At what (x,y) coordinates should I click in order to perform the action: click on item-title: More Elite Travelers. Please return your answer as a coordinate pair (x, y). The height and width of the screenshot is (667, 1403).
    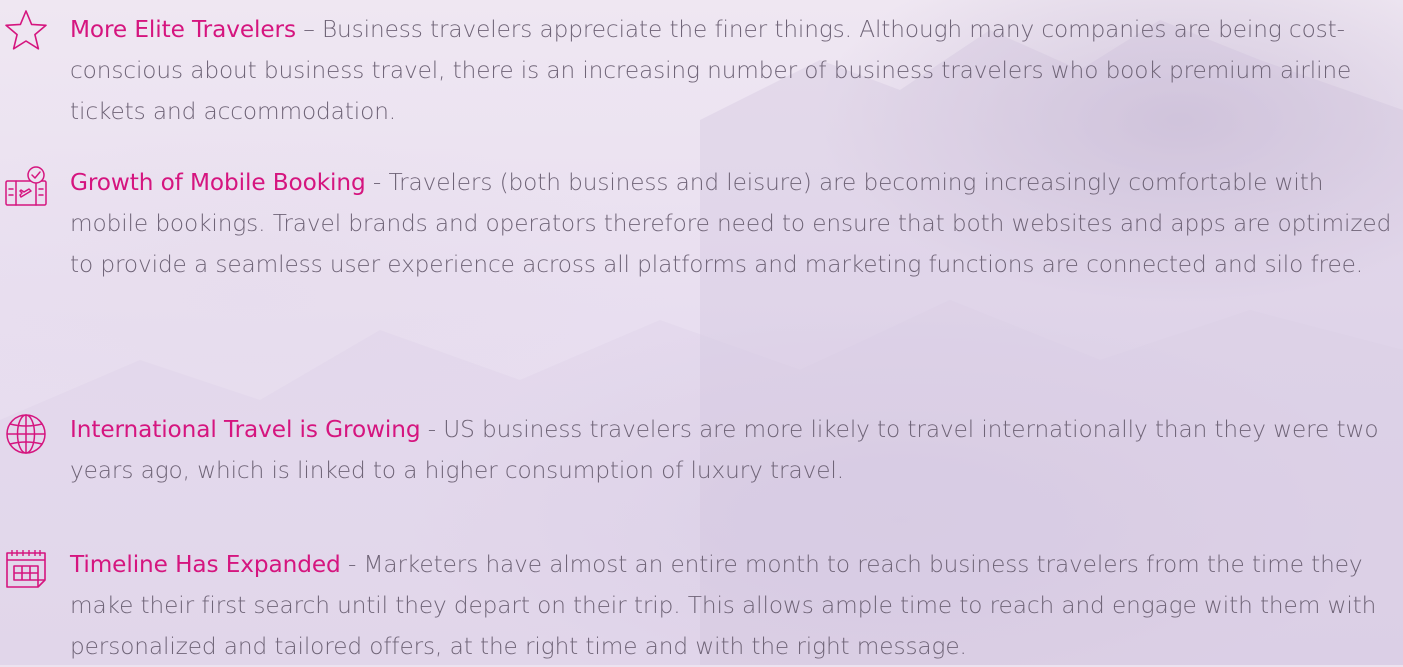
    Looking at the image, I should click on (183, 29).